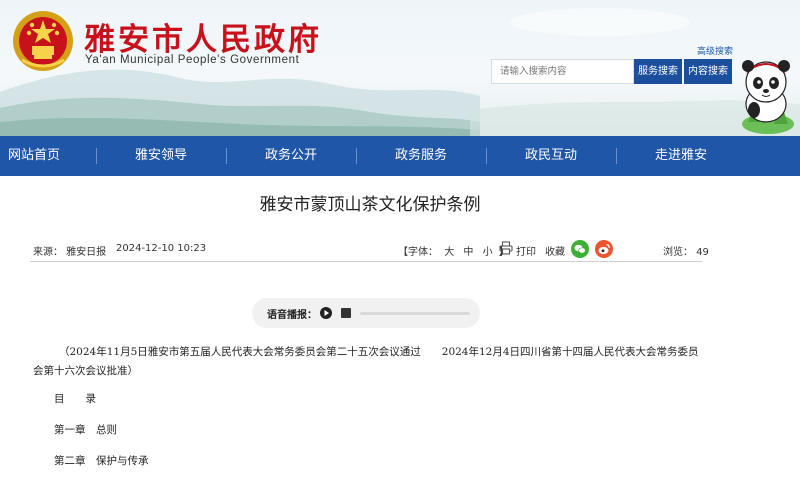 Image resolution: width=800 pixels, height=479 pixels. What do you see at coordinates (85, 429) in the screenshot?
I see `toc-chapter-1: 第一章 总则` at bounding box center [85, 429].